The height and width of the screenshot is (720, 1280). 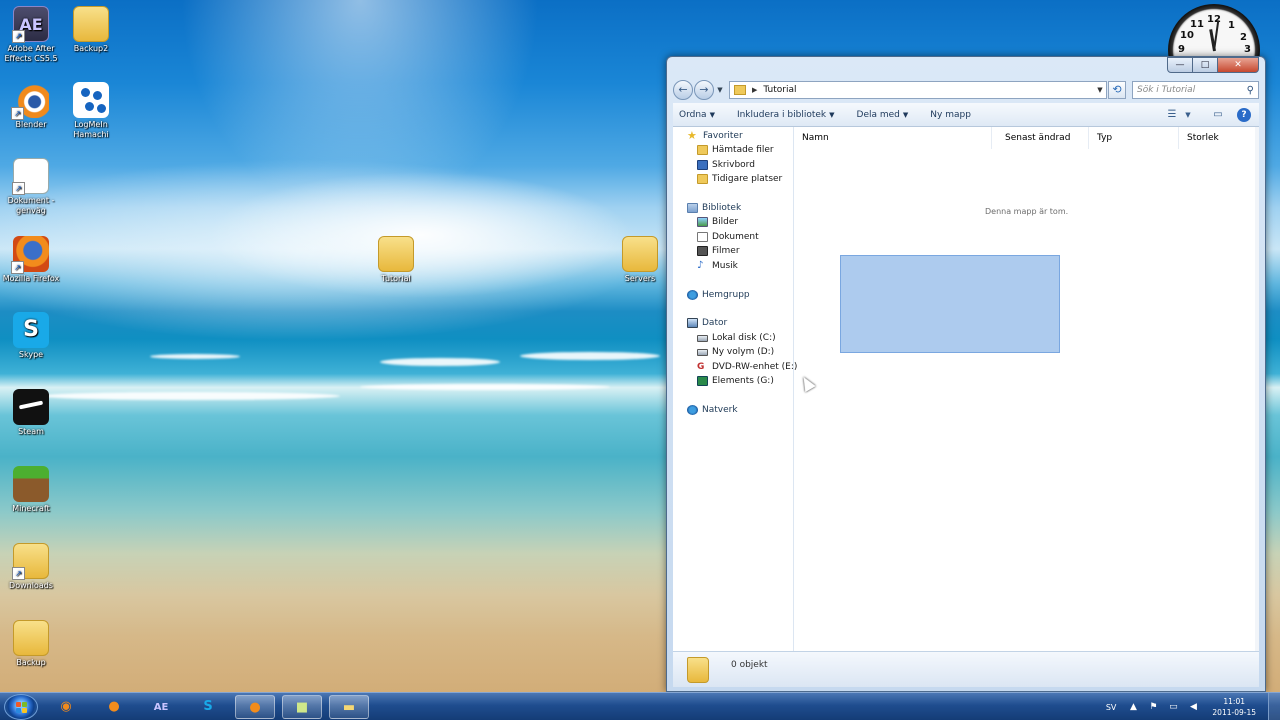 I want to click on search-icon: ⚲, so click(x=1250, y=90).